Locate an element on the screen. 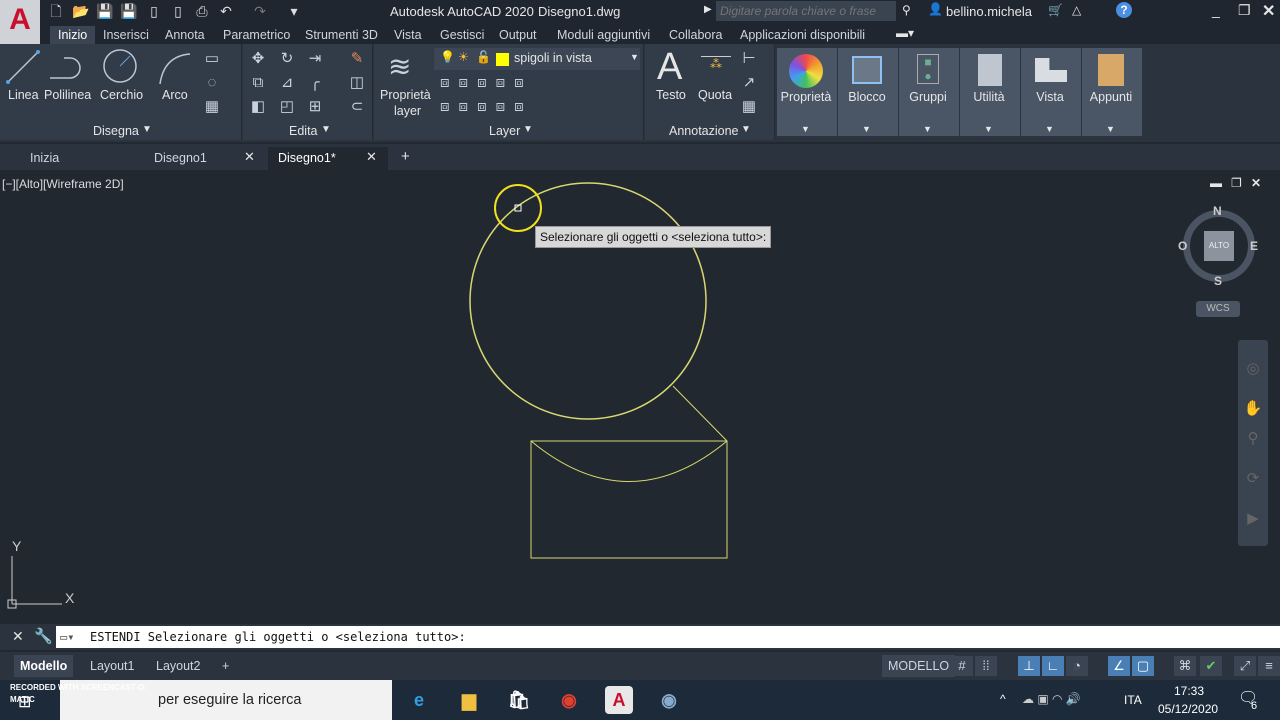  gruppi-button: ■ ● Gruppi ▼ is located at coordinates (929, 92).